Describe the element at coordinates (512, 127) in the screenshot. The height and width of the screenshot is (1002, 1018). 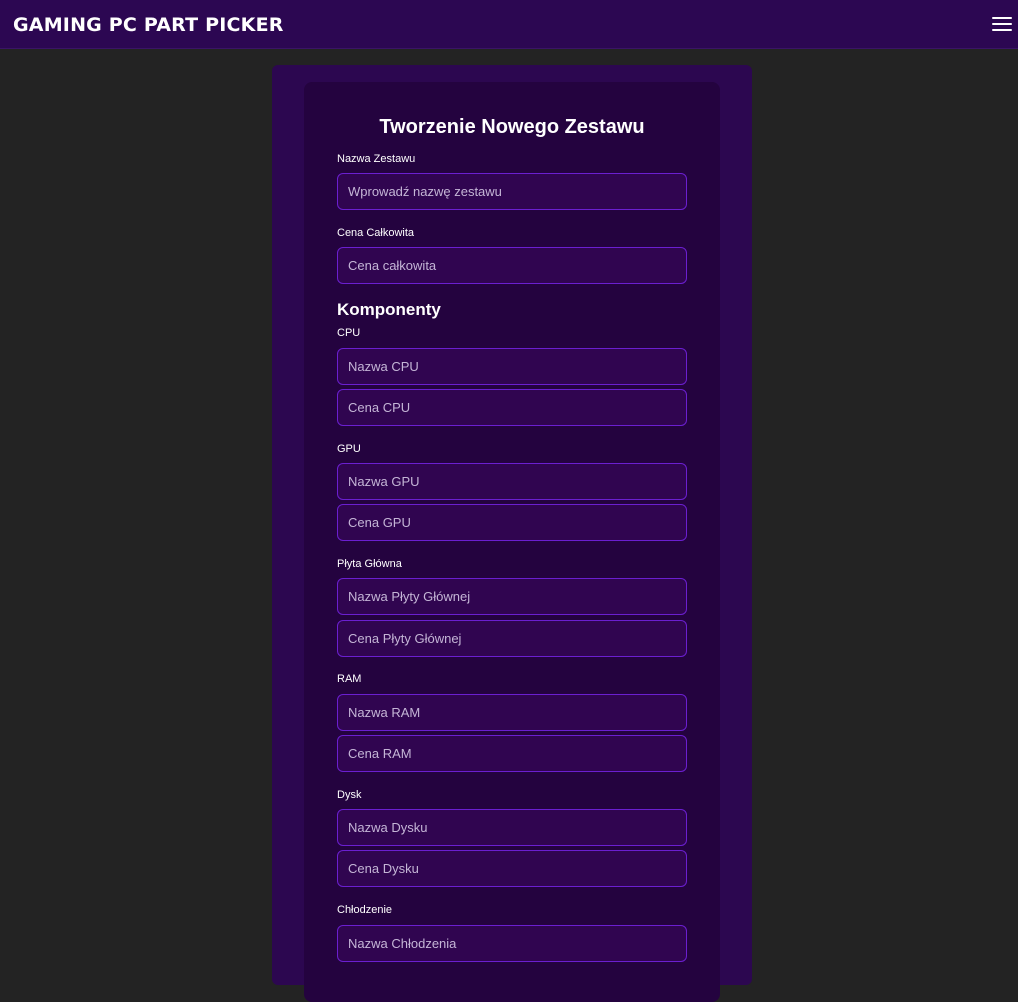
I see `form-title: Tworzenie Nowego Zestawu` at that location.